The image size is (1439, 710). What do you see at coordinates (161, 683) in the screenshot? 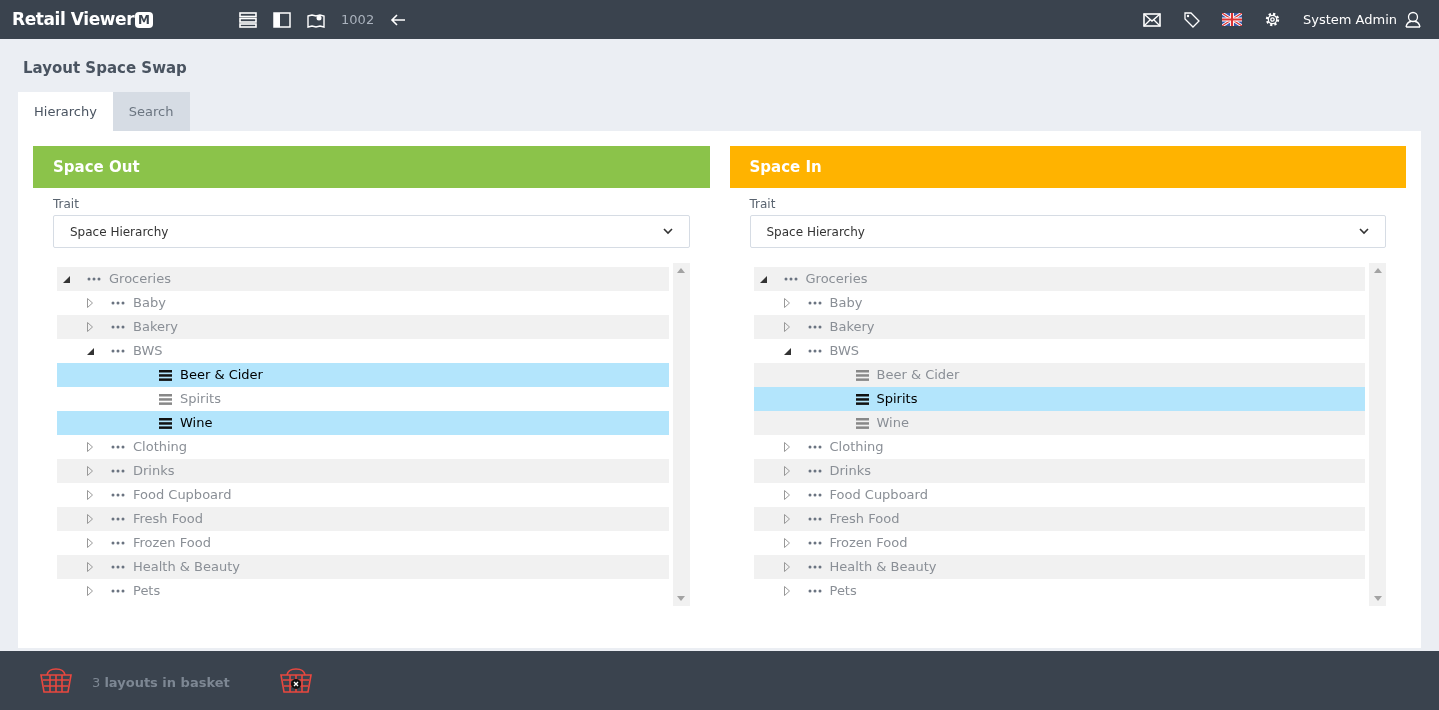
I see `basket-count: 3 layouts in basket` at bounding box center [161, 683].